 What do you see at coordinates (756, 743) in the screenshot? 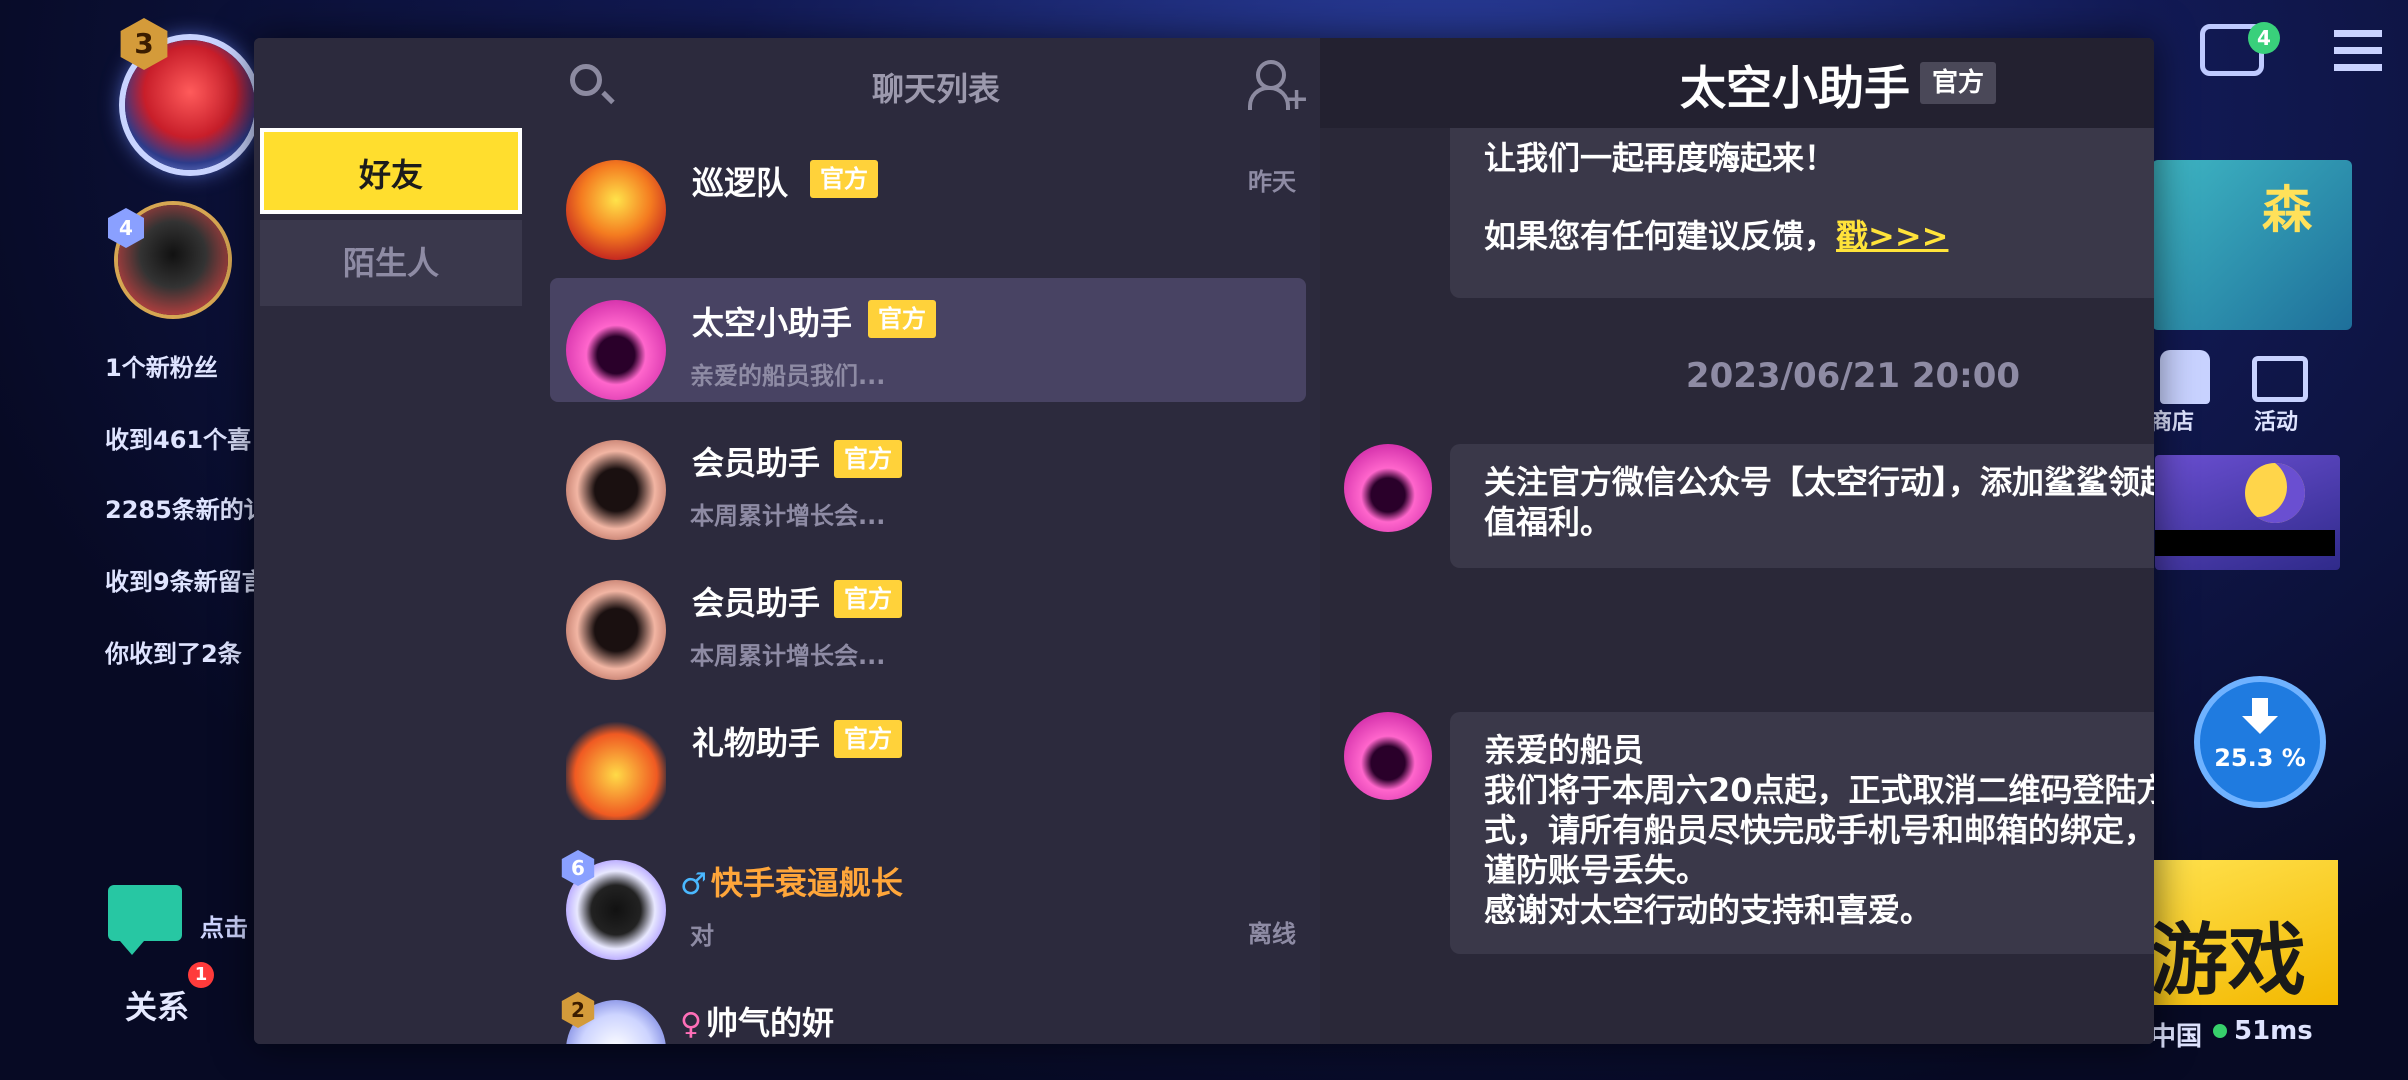
I see `chat-item-name: 礼物助手` at bounding box center [756, 743].